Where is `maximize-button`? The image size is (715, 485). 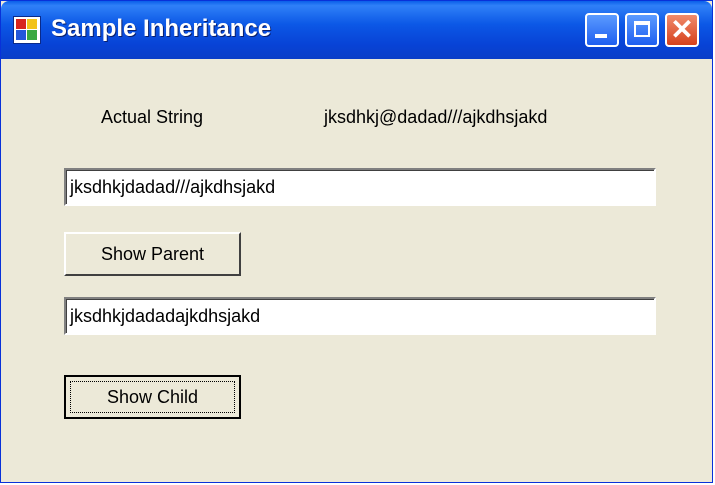 maximize-button is located at coordinates (642, 30).